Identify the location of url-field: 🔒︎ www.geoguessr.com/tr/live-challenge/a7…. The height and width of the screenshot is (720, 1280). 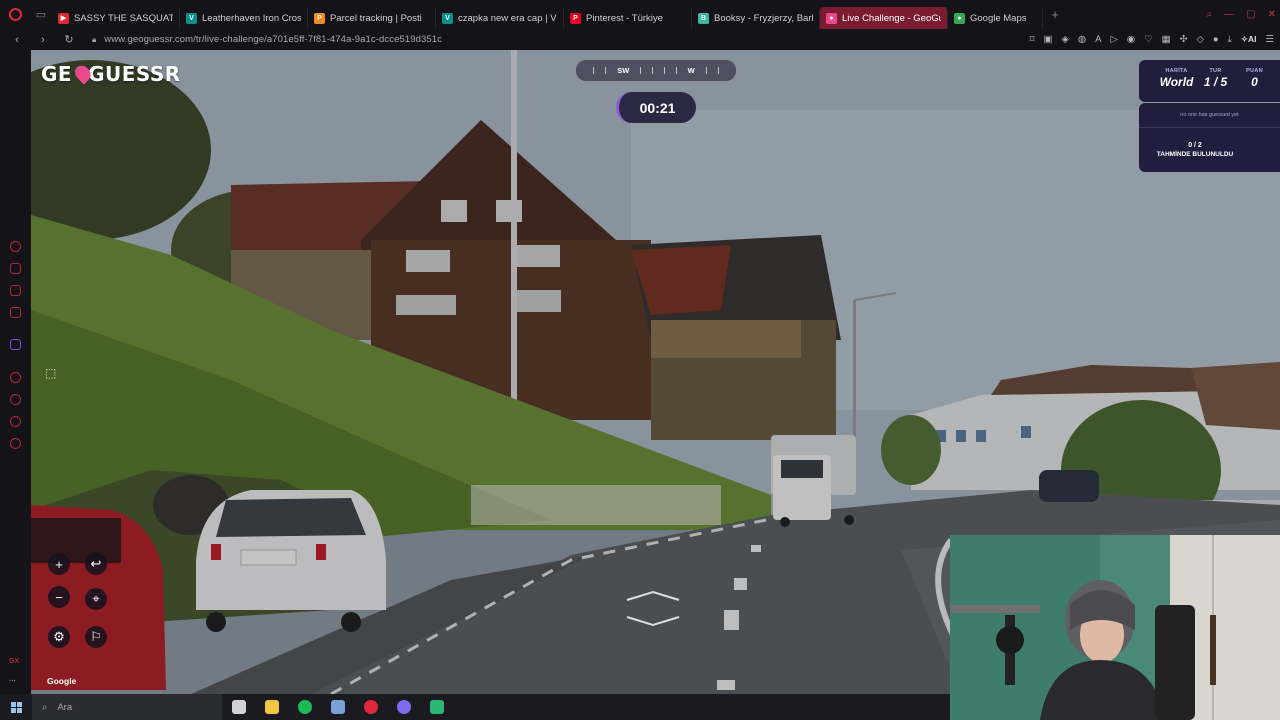
(267, 39).